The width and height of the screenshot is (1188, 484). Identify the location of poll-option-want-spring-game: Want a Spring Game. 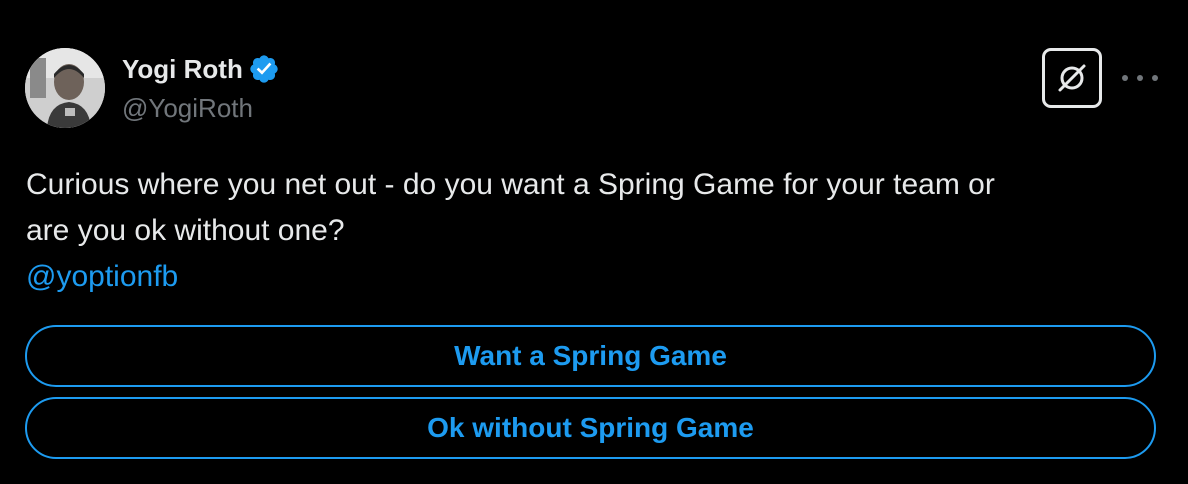
(590, 356).